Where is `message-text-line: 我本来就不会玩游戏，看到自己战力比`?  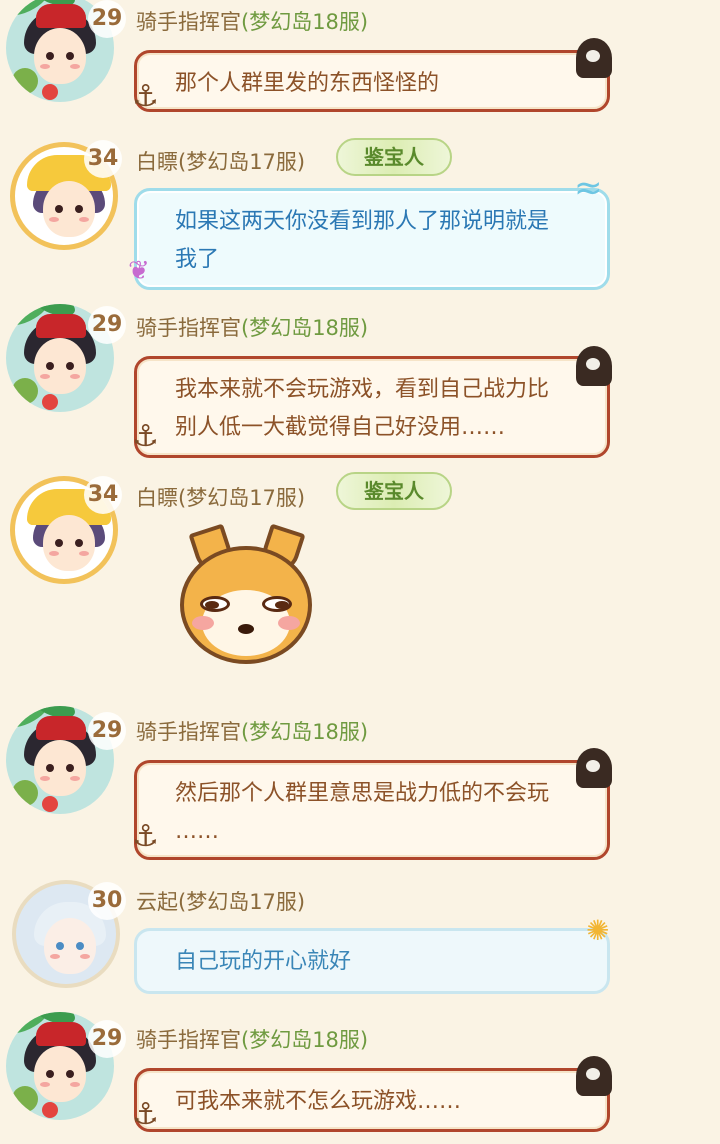 message-text-line: 我本来就不会玩游戏，看到自己战力比 is located at coordinates (362, 389).